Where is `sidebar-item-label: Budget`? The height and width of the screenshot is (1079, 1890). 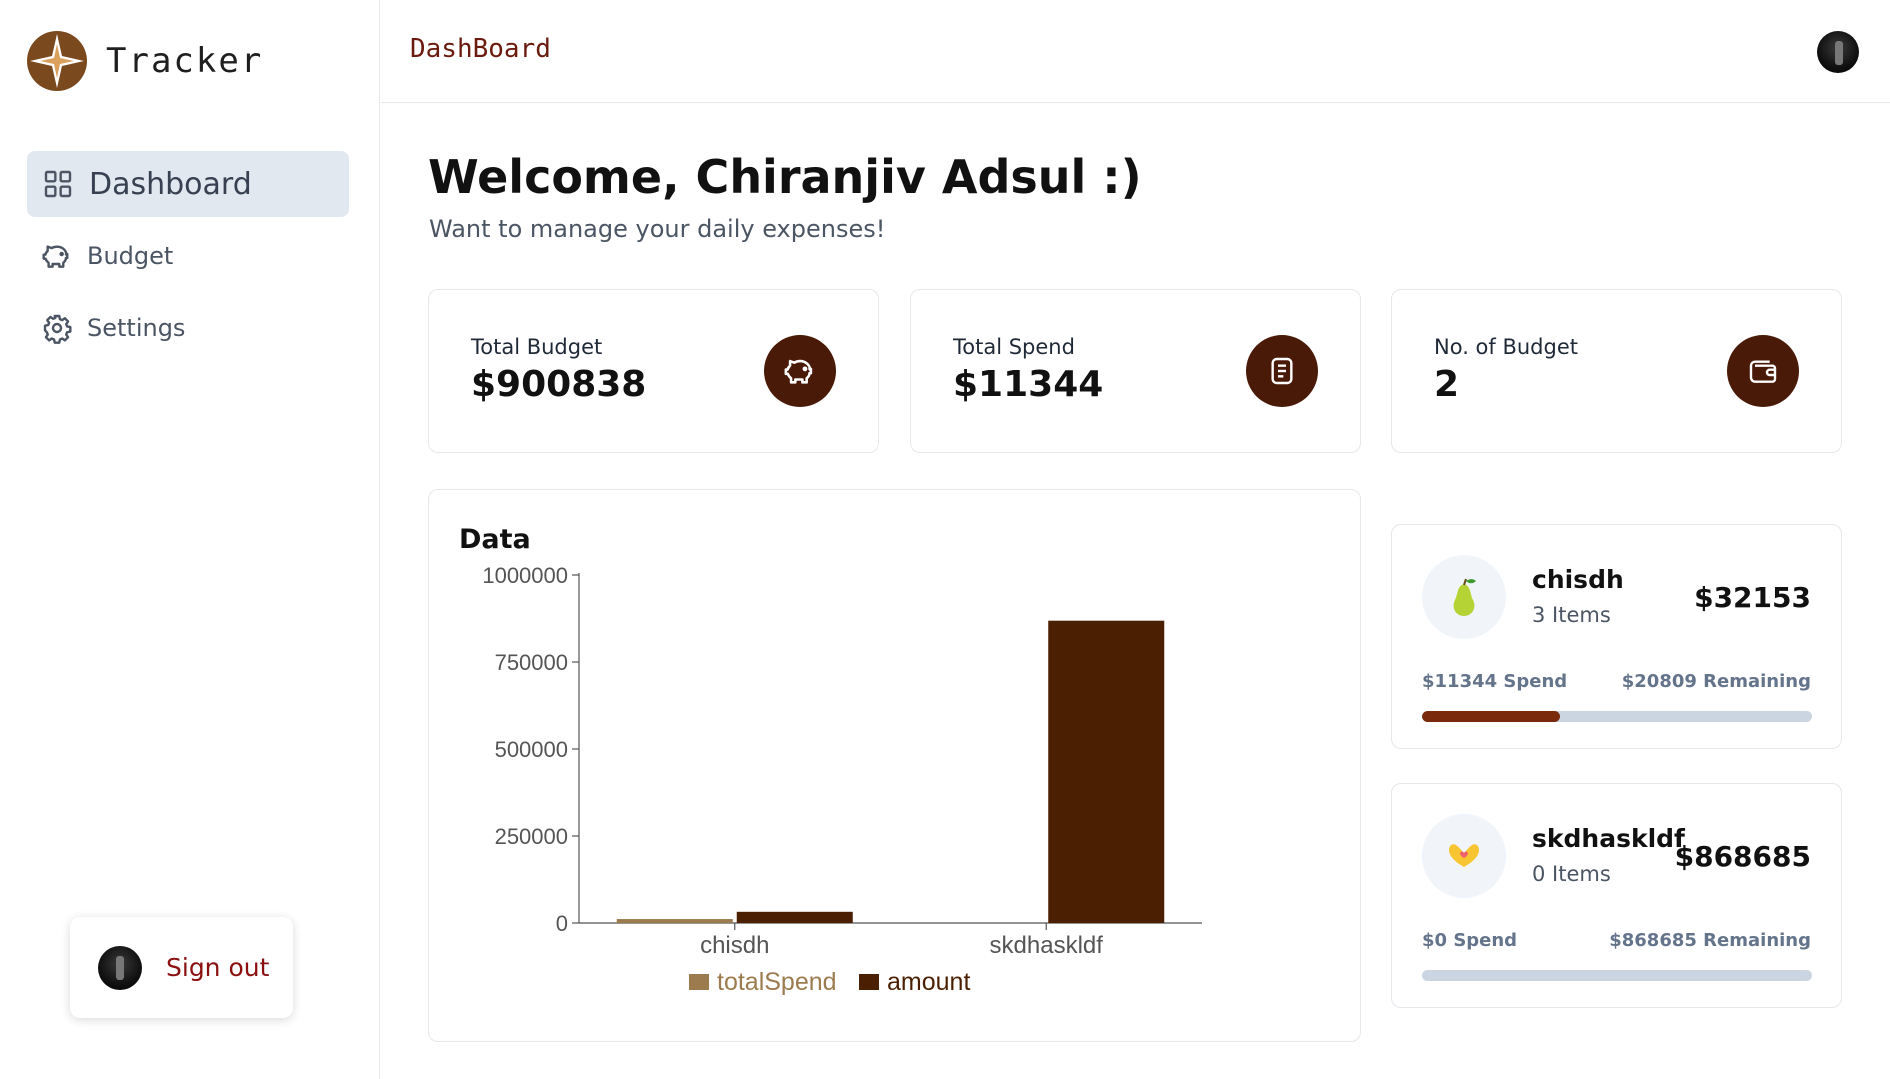
sidebar-item-label: Budget is located at coordinates (130, 256).